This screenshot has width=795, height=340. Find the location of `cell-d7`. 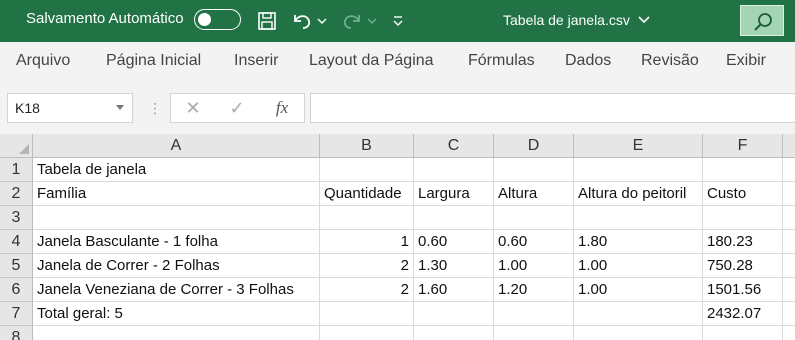

cell-d7 is located at coordinates (534, 314).